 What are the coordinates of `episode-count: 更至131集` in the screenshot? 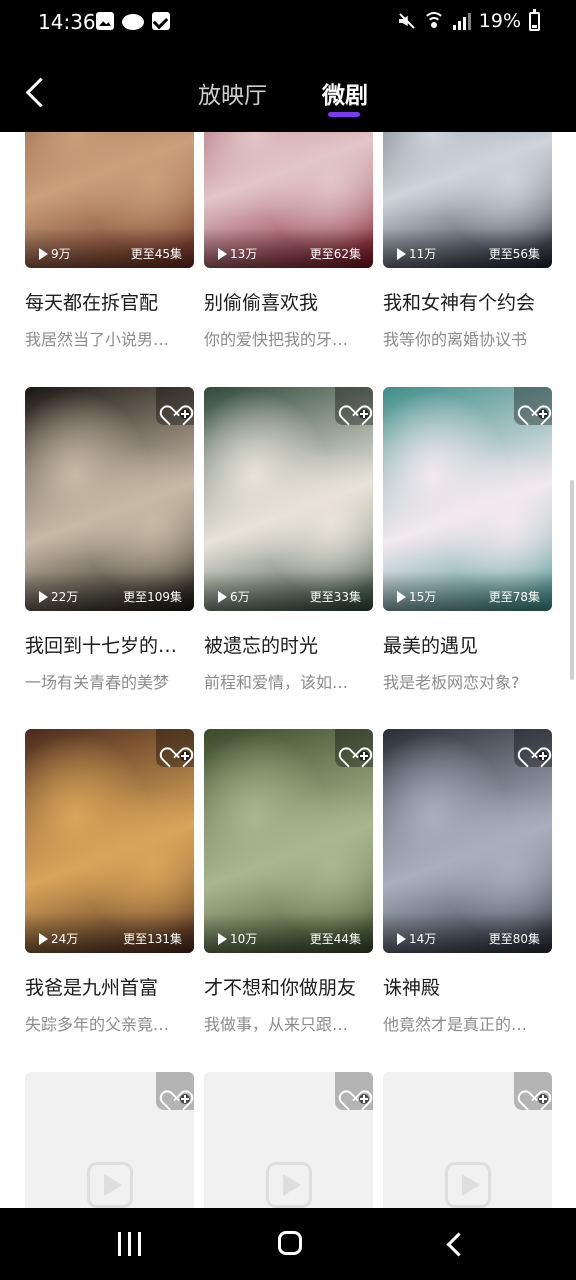 It's located at (152, 939).